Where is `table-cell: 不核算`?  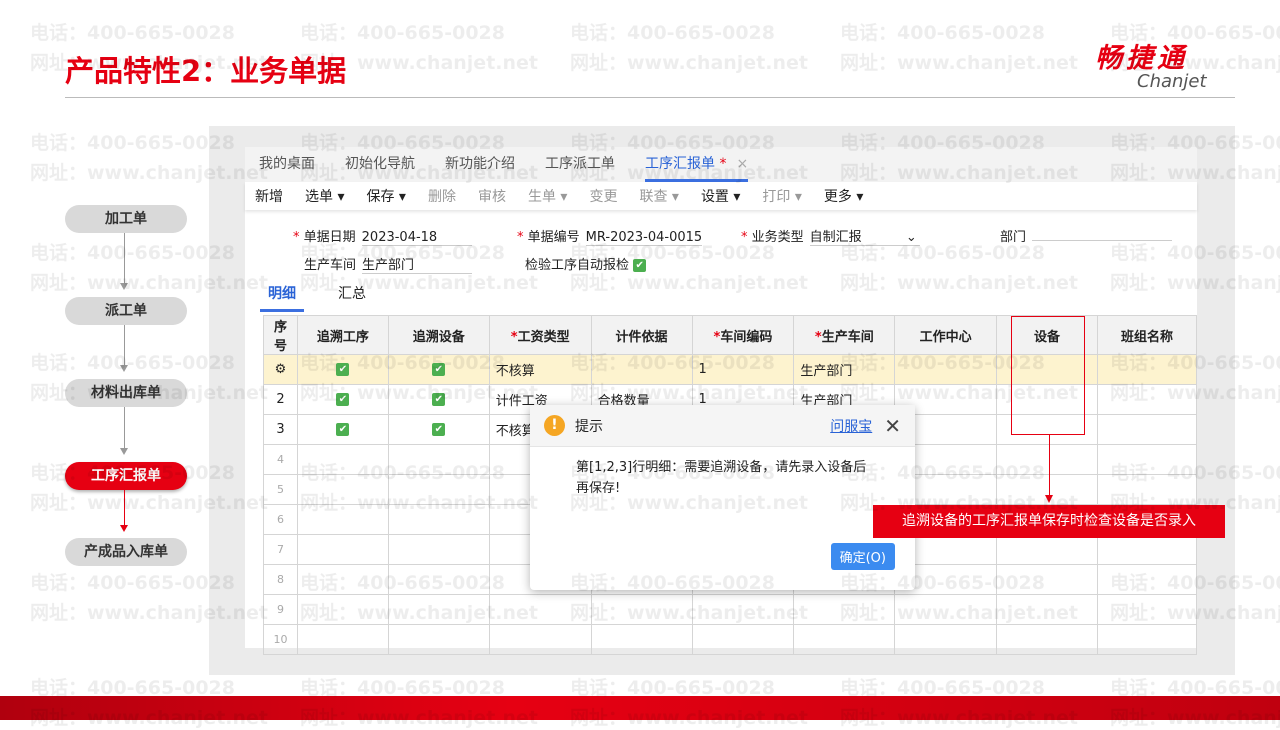
table-cell: 不核算 is located at coordinates (540, 369).